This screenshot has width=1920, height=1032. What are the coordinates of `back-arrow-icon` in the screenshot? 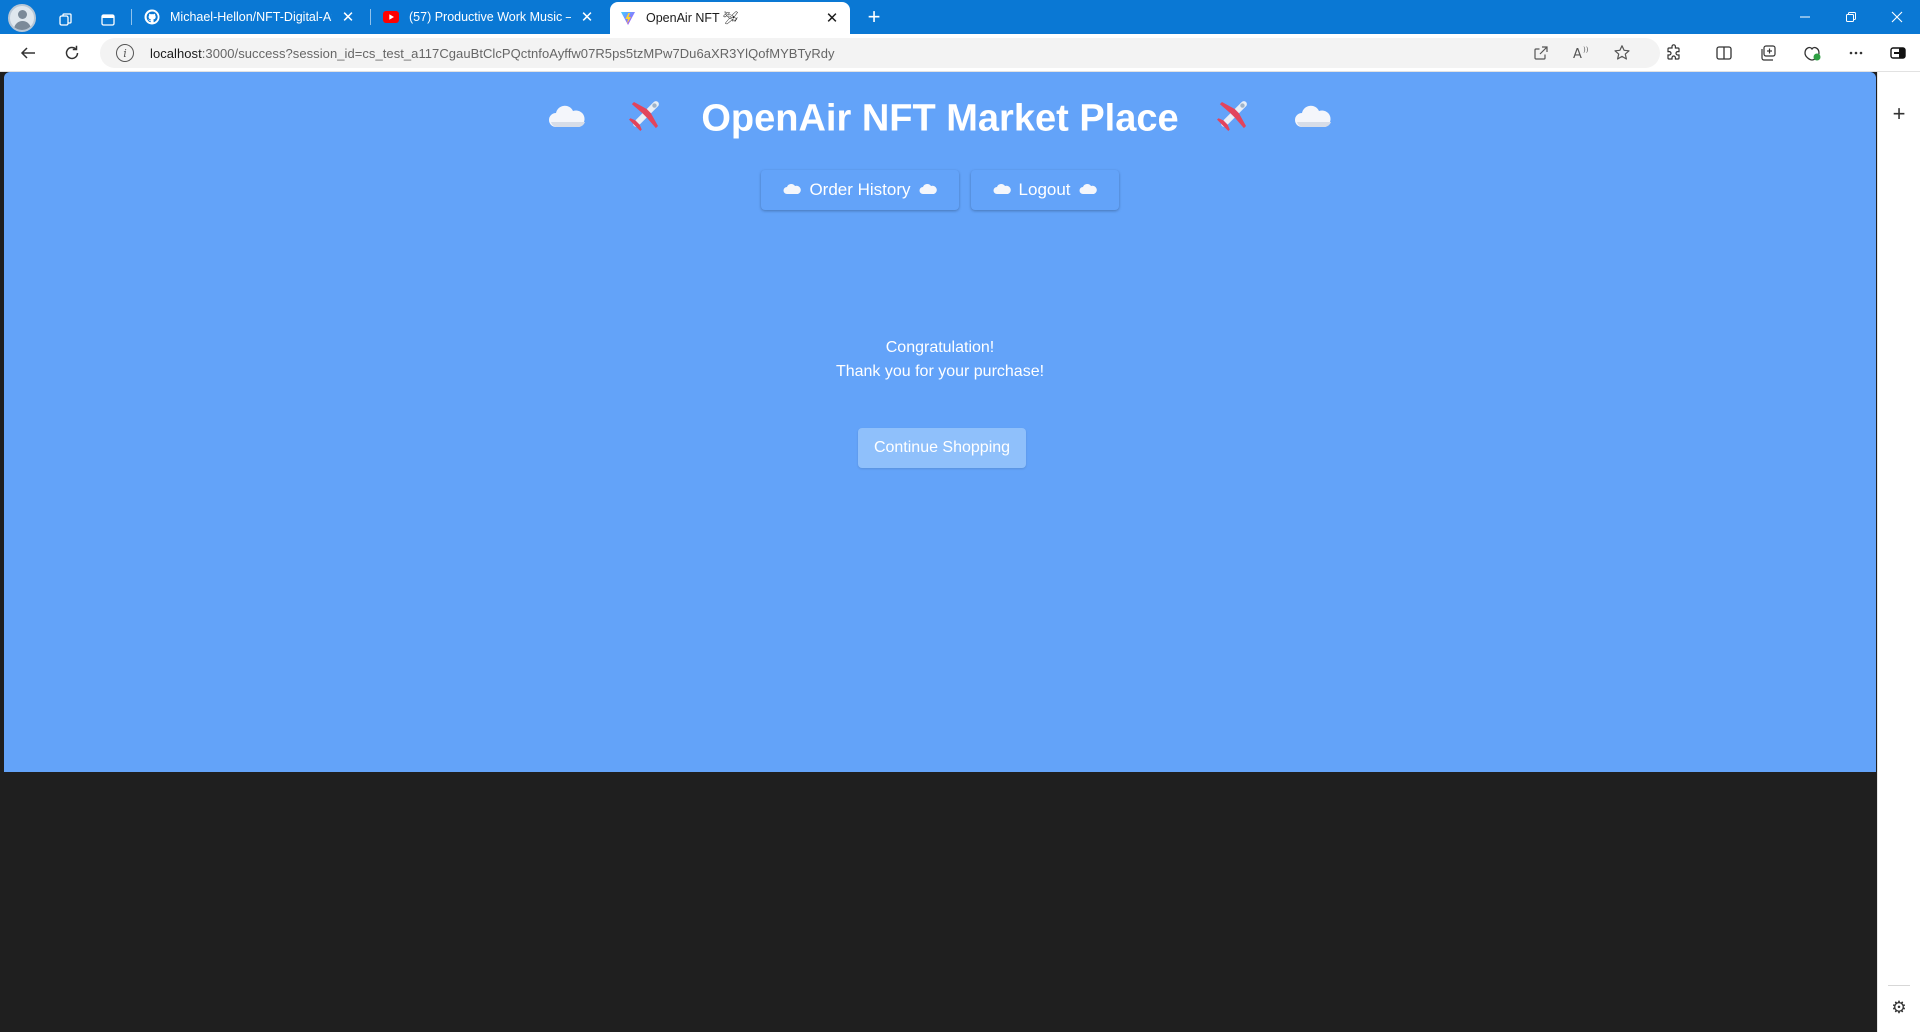 It's located at (28, 53).